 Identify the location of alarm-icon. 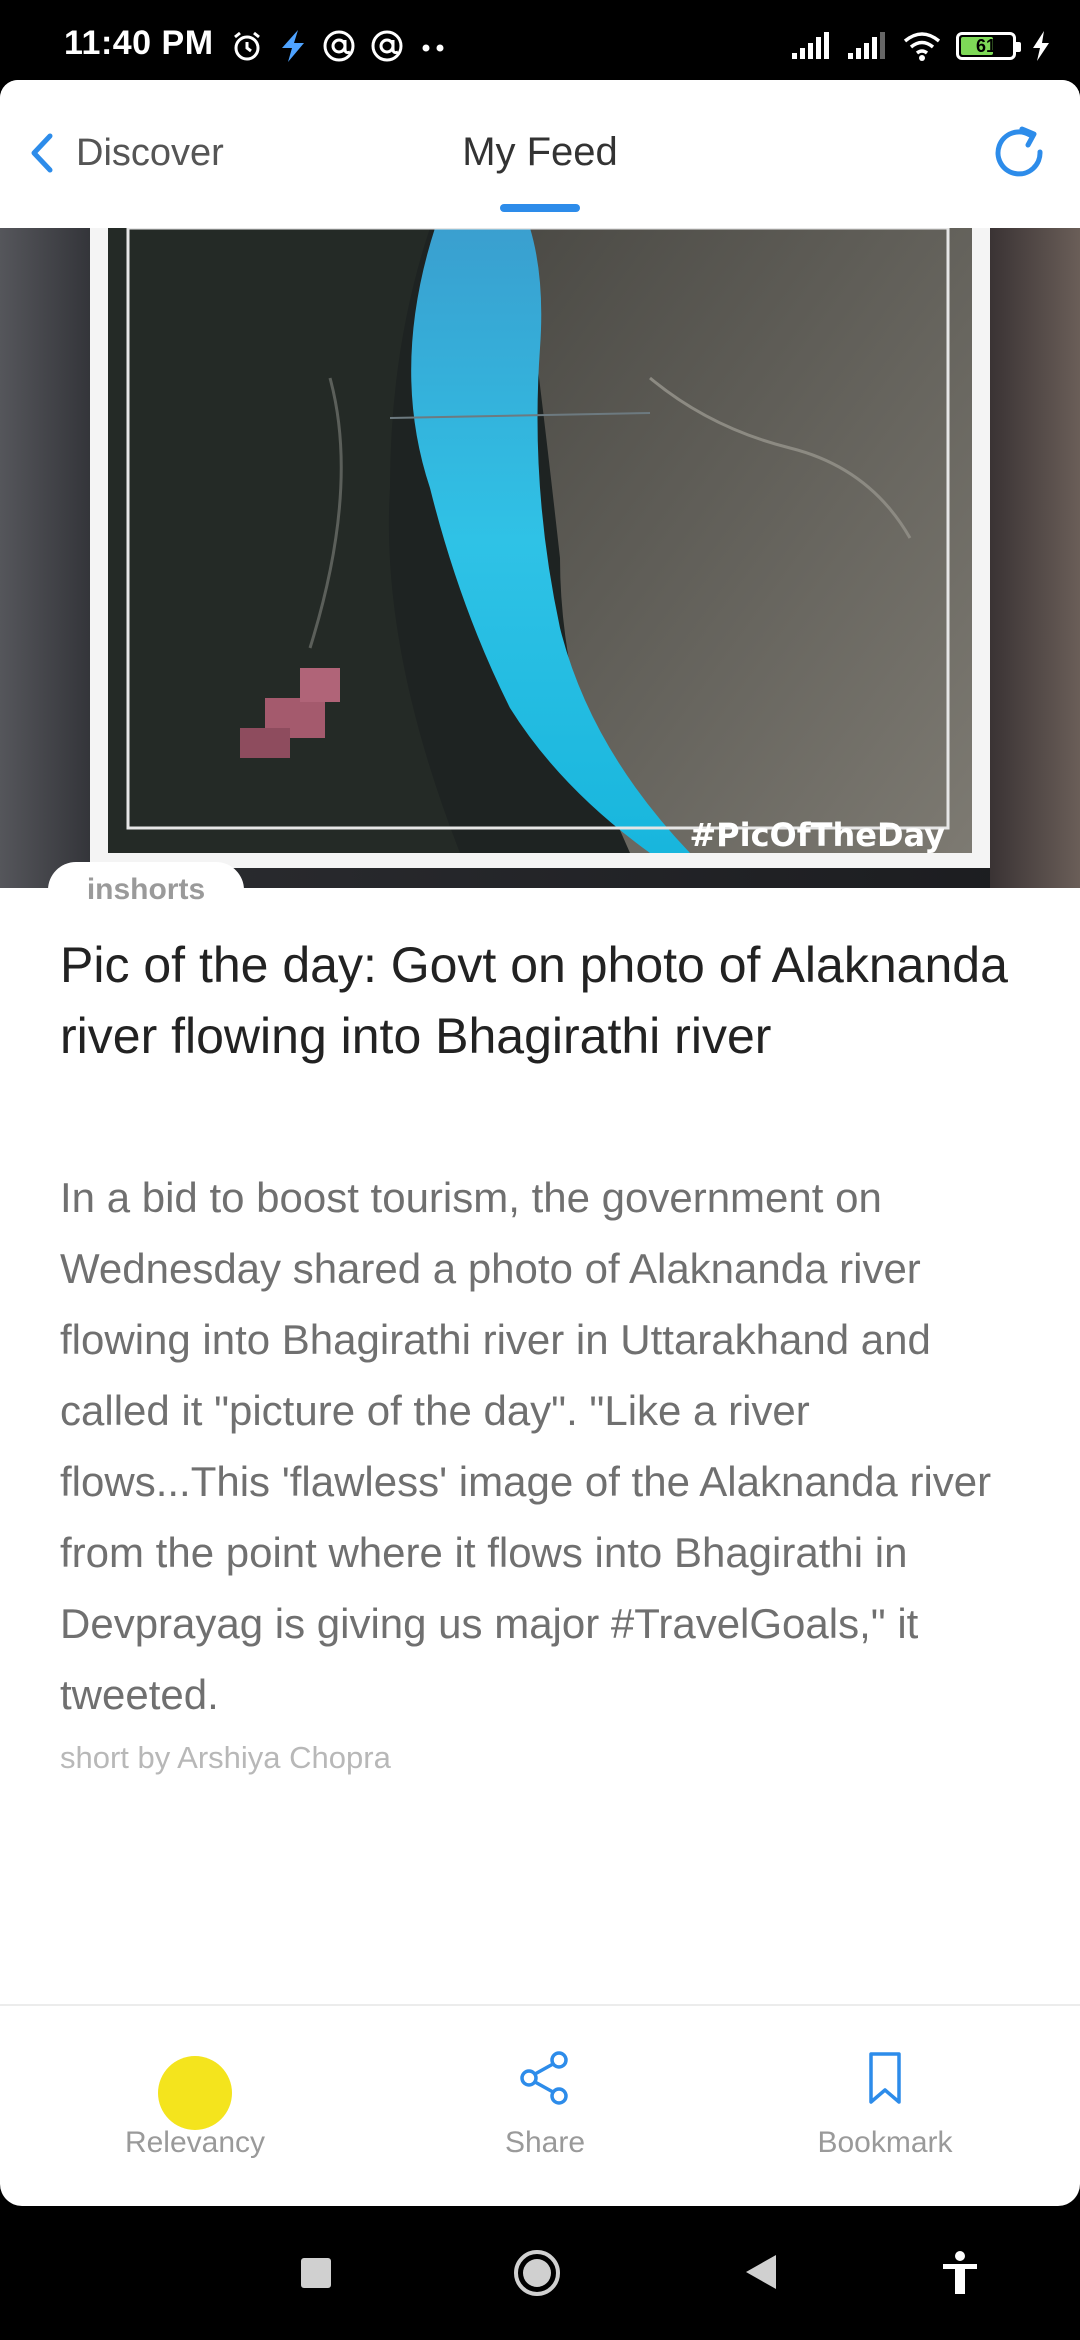
(247, 46).